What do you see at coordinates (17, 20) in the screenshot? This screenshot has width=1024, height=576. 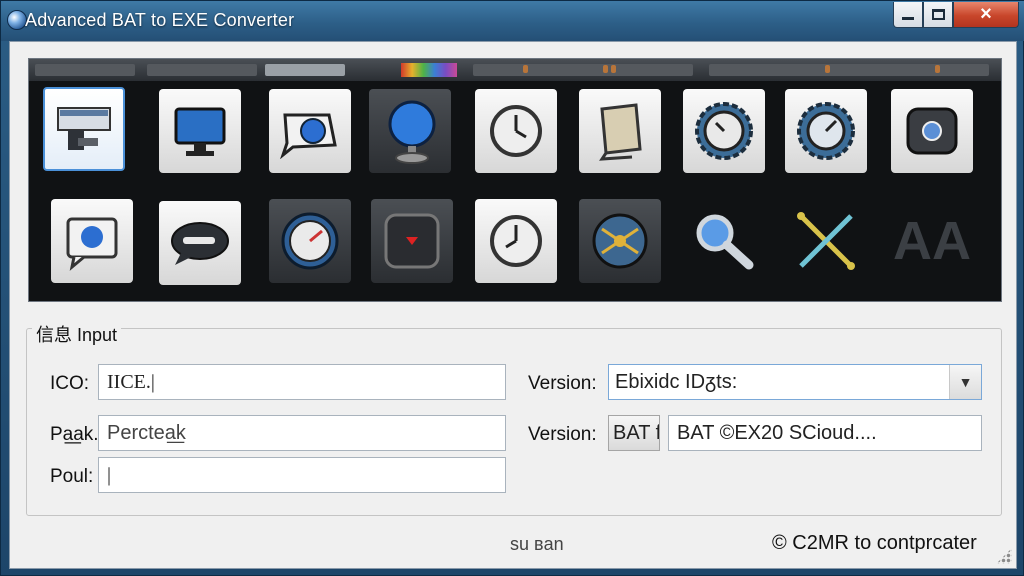 I see `app-icon` at bounding box center [17, 20].